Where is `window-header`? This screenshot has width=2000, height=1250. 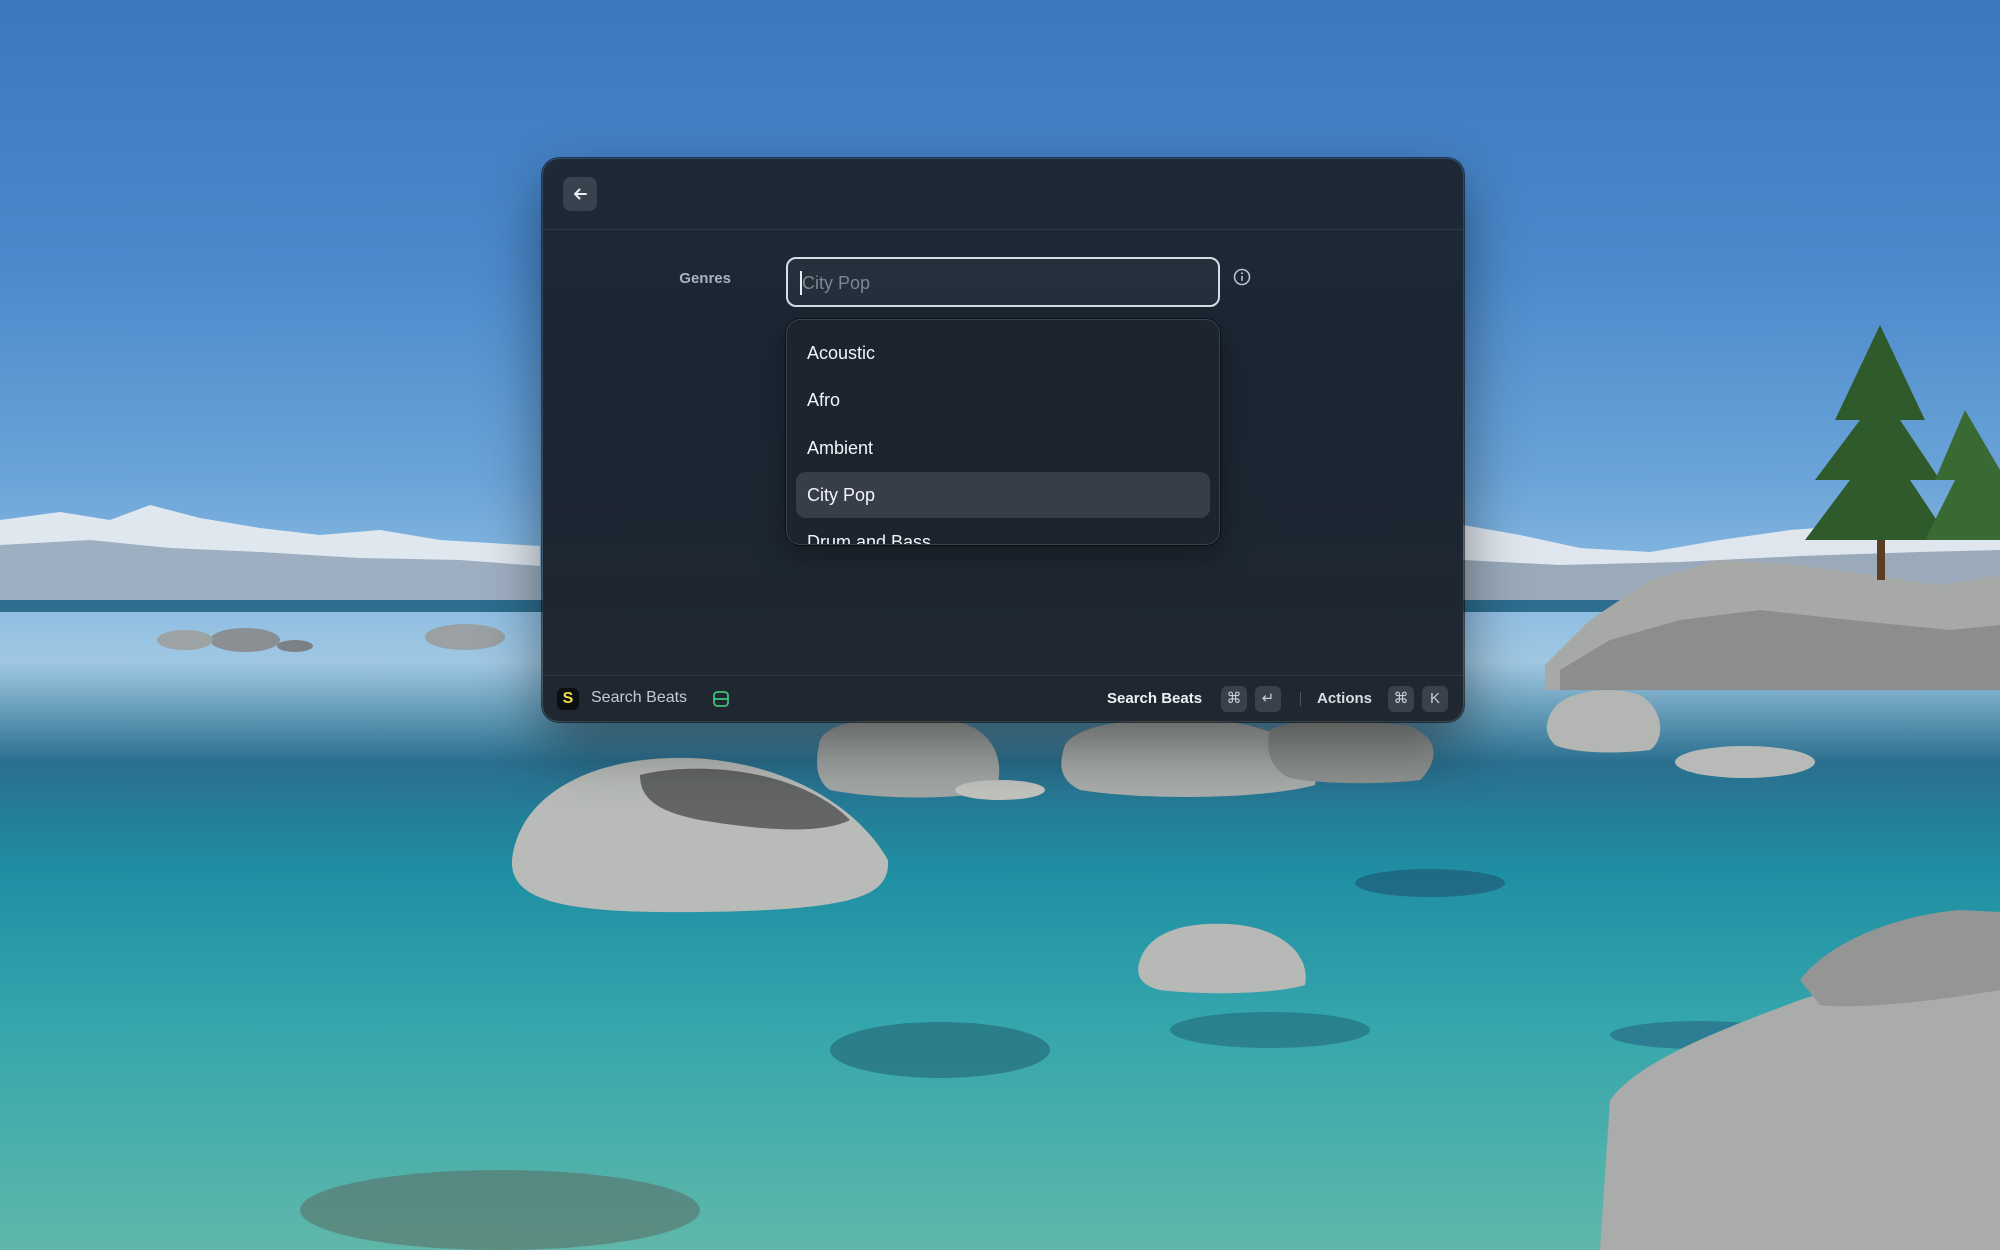 window-header is located at coordinates (1003, 194).